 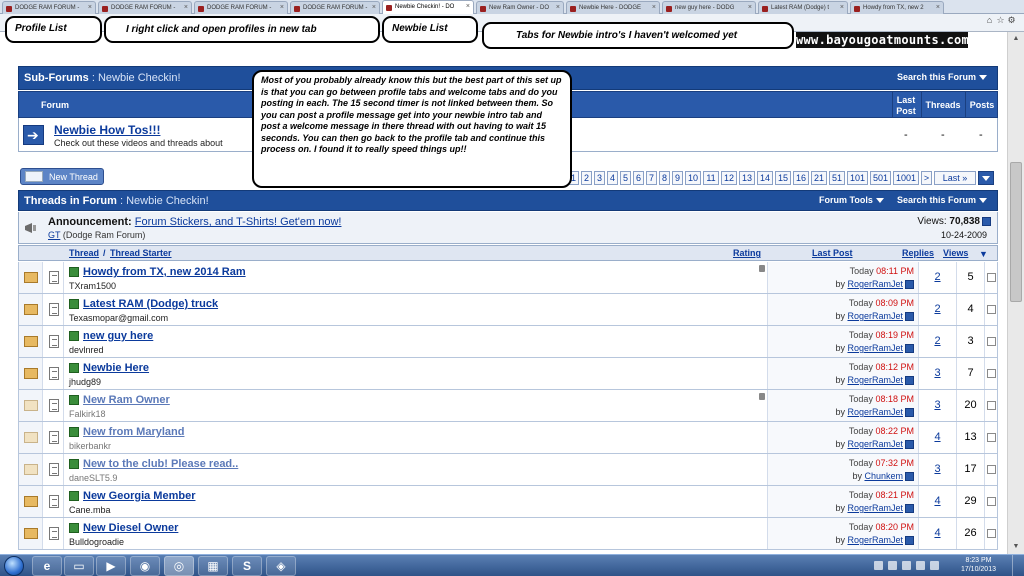 I want to click on subforum-link: Newbie How Tos!!!, so click(x=107, y=130).